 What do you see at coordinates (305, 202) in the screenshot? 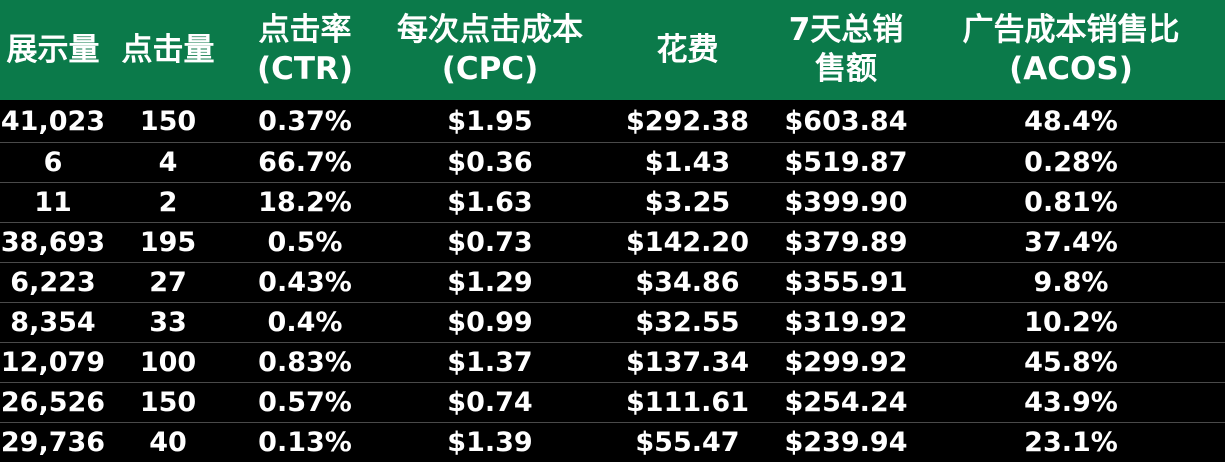
I see `table-cell: 18.2%` at bounding box center [305, 202].